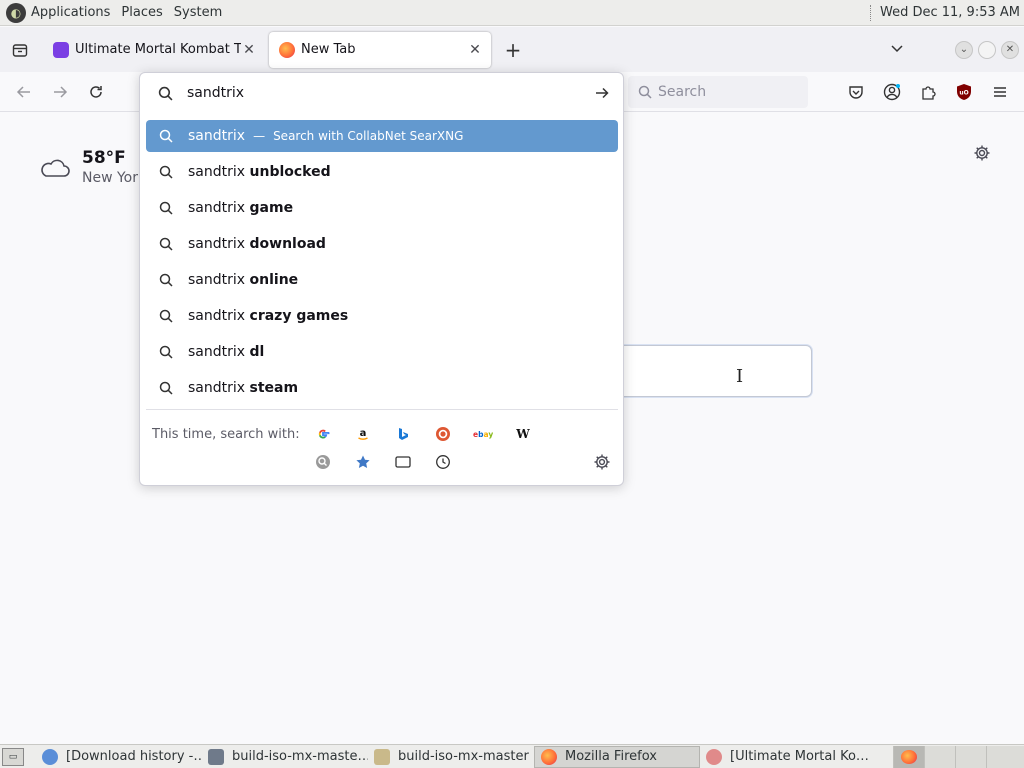  I want to click on wikipedia-icon: W, so click(523, 434).